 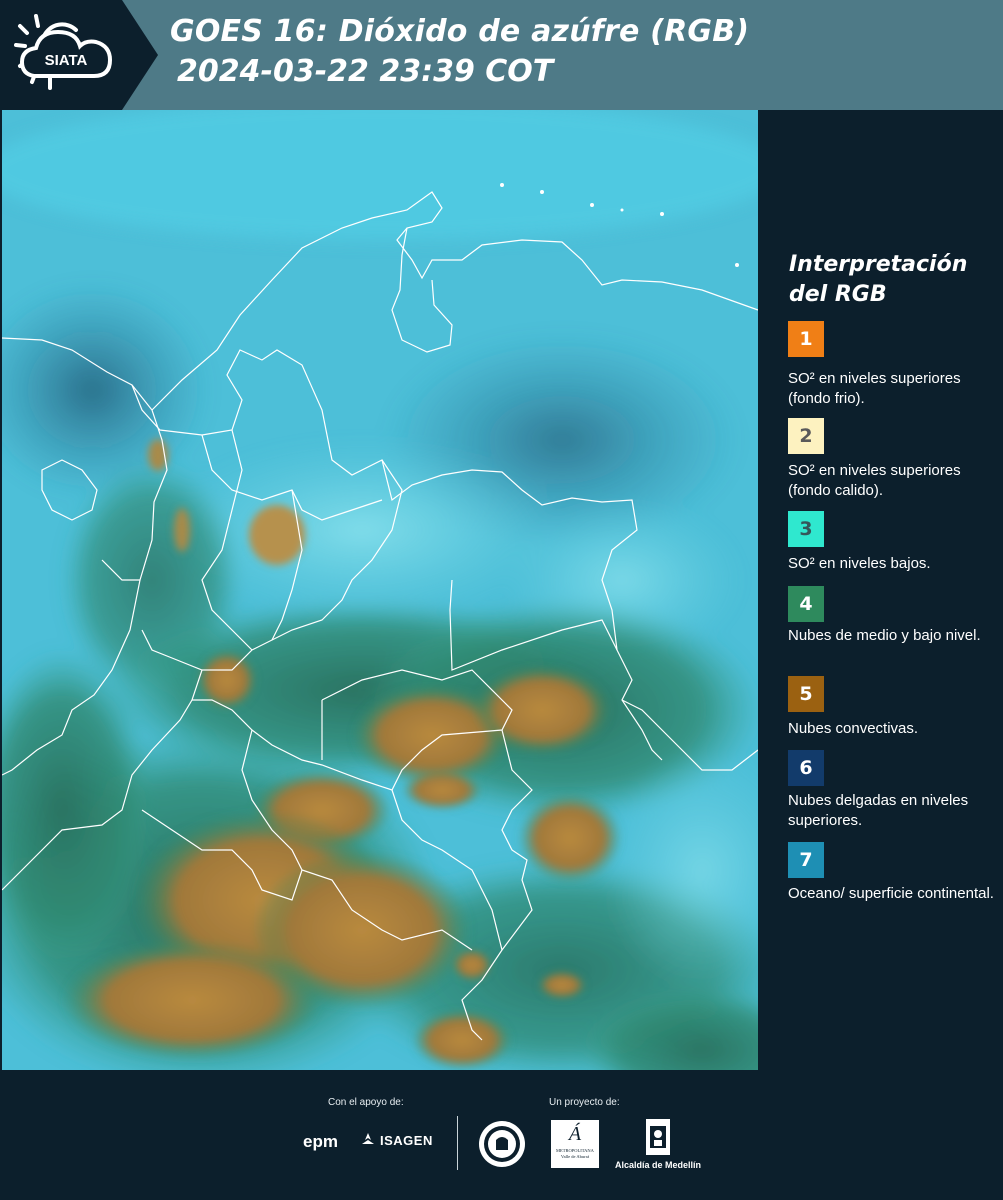 I want to click on legend-number-6: 6, so click(x=806, y=768).